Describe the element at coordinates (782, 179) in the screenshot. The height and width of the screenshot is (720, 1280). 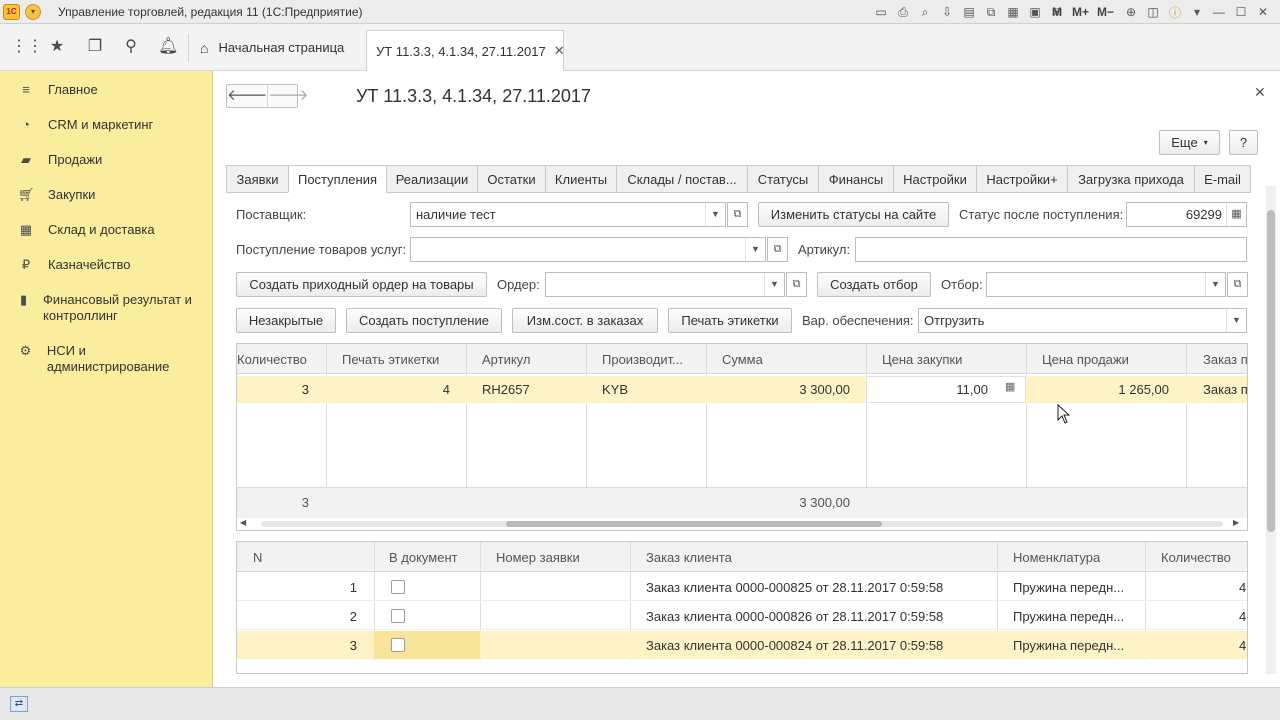
I see `tab-statuses: Статусы` at that location.